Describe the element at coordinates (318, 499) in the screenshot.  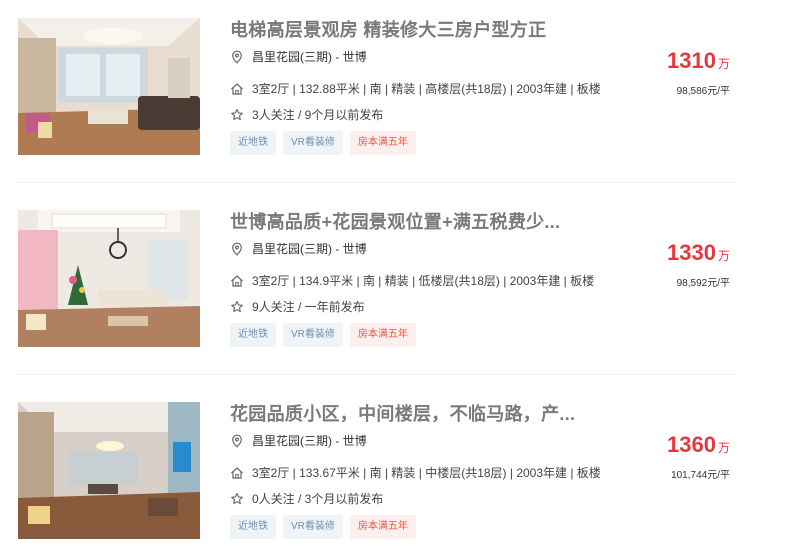
I see `follow-text: 0人关注 / 3个月以前发布` at that location.